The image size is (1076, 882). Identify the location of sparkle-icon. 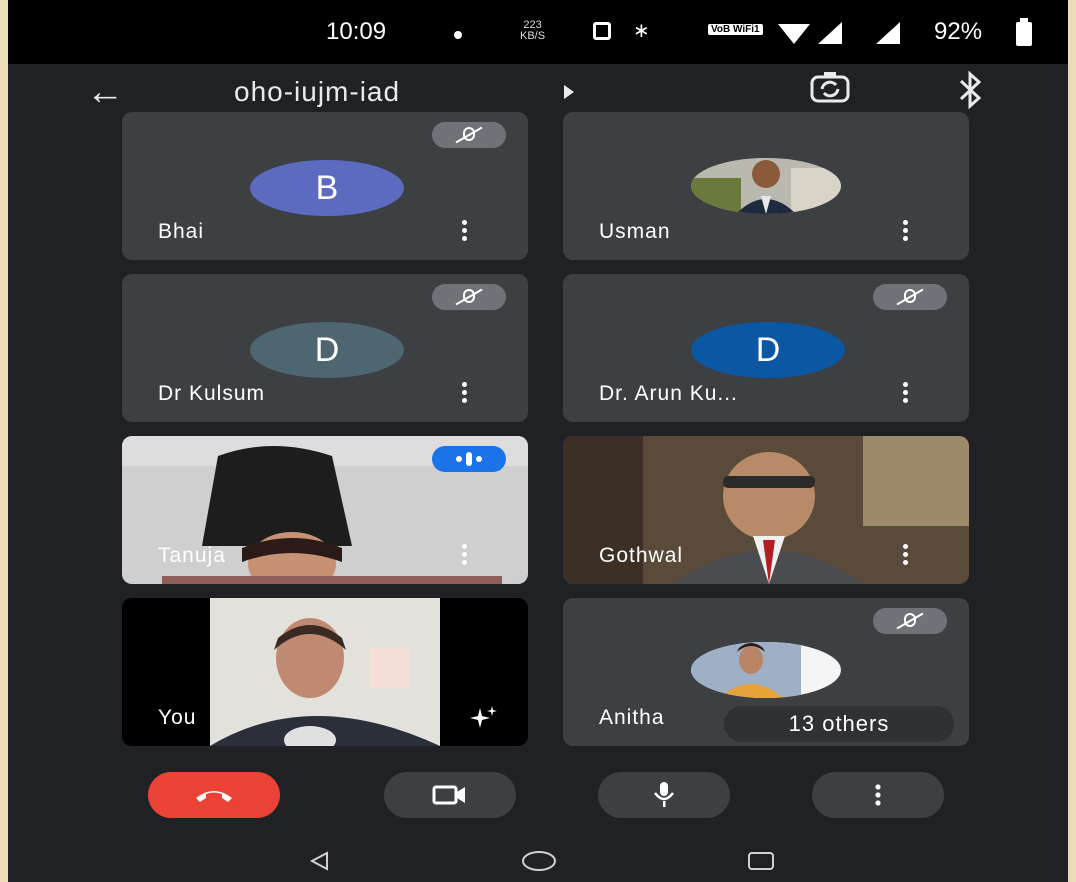
(484, 718).